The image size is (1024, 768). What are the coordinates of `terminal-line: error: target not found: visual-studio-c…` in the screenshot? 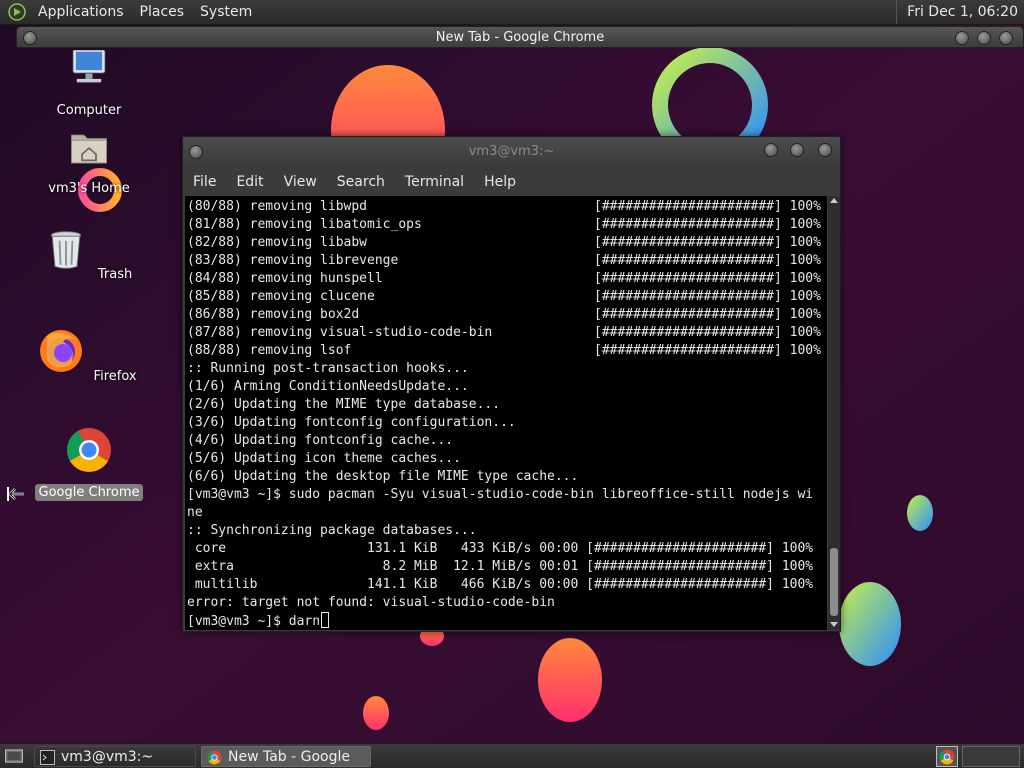 It's located at (371, 602).